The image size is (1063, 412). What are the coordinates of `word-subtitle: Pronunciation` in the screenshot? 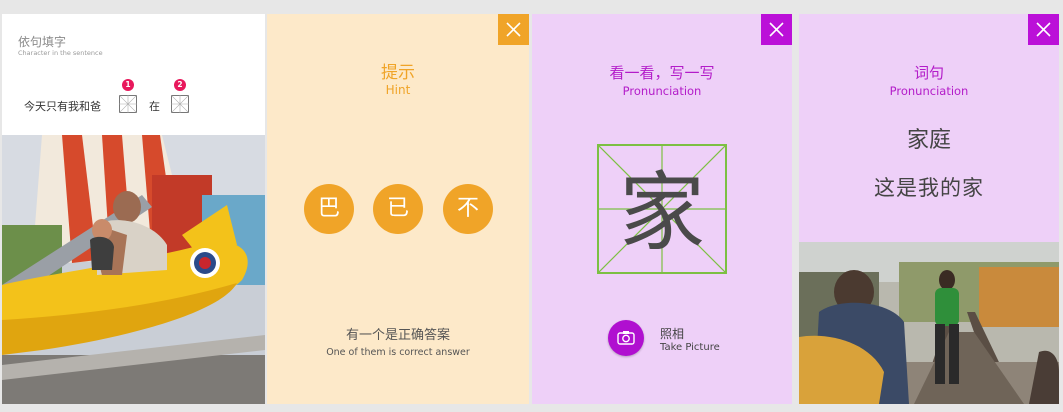 It's located at (929, 91).